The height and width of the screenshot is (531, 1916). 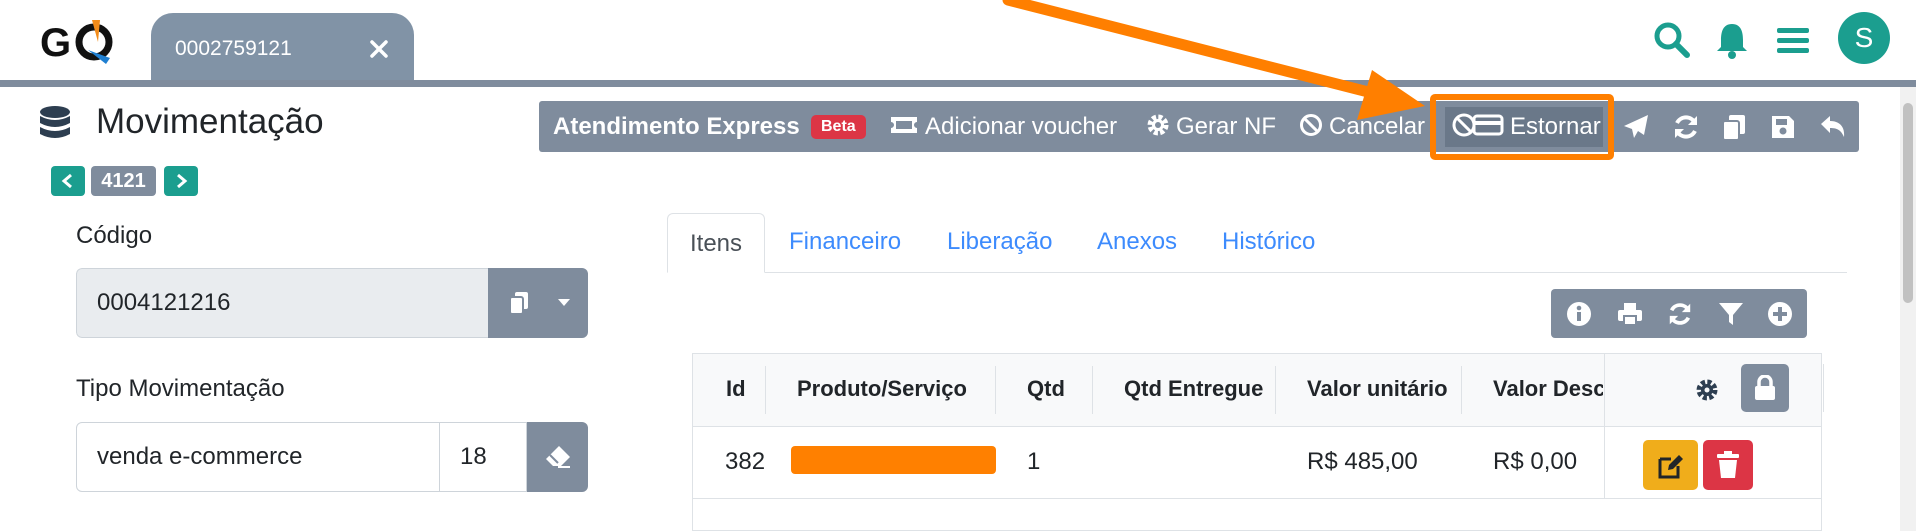 What do you see at coordinates (1908, 309) in the screenshot?
I see `page-scrollbar` at bounding box center [1908, 309].